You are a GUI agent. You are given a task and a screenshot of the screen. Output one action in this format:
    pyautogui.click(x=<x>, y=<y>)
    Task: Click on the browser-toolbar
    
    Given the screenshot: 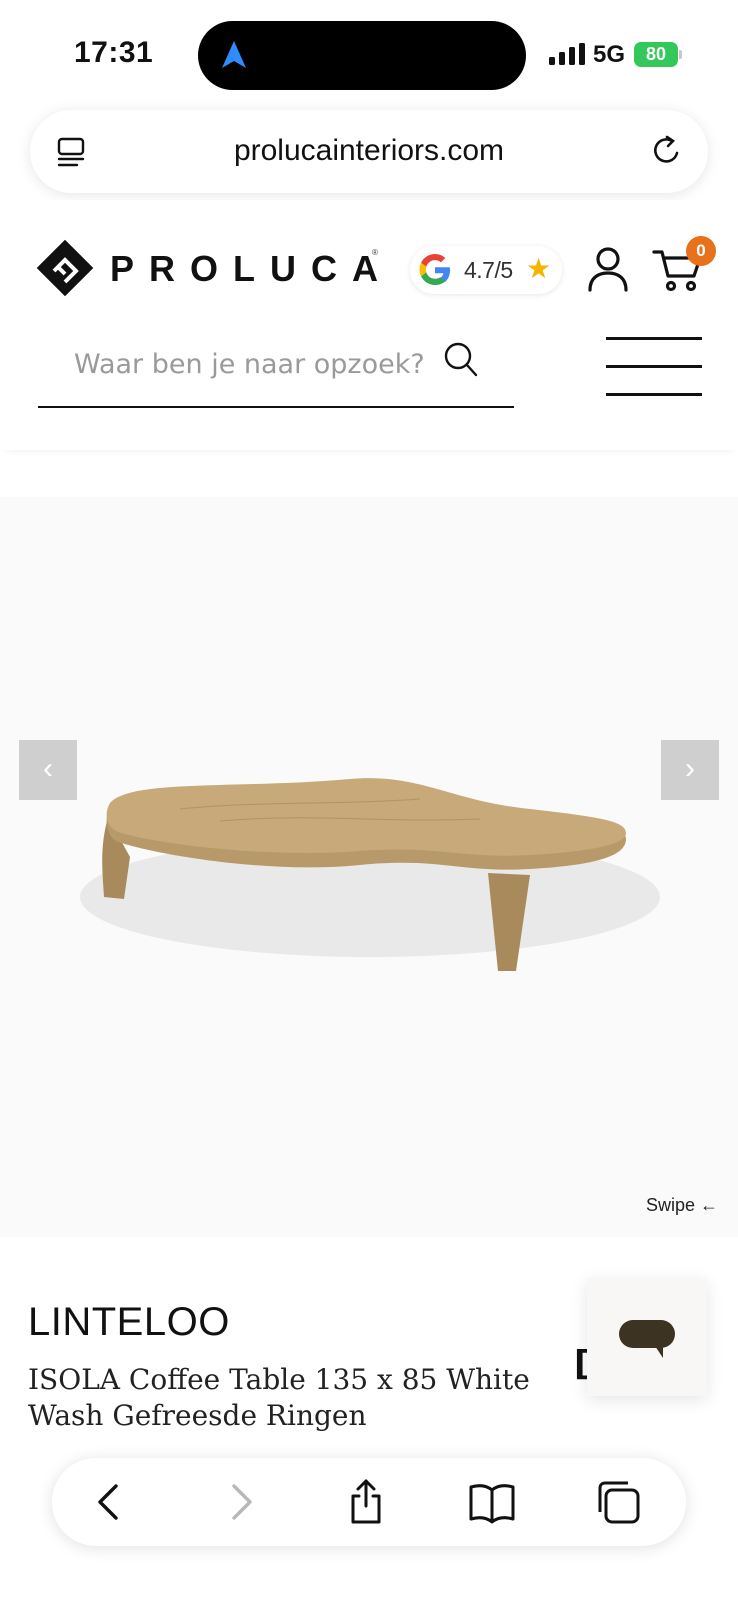 What is the action you would take?
    pyautogui.click(x=369, y=1502)
    